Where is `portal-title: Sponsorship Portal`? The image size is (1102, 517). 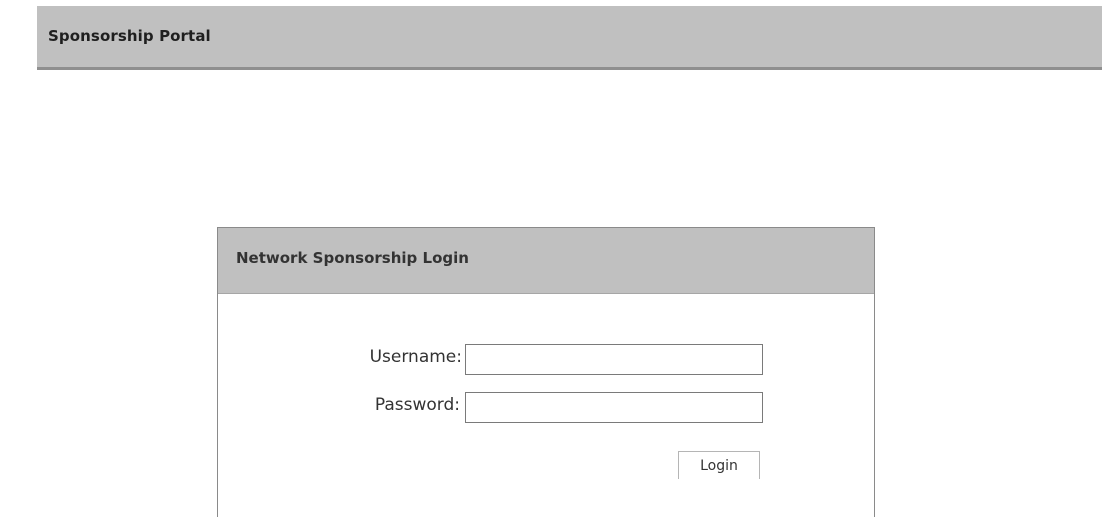 portal-title: Sponsorship Portal is located at coordinates (129, 36).